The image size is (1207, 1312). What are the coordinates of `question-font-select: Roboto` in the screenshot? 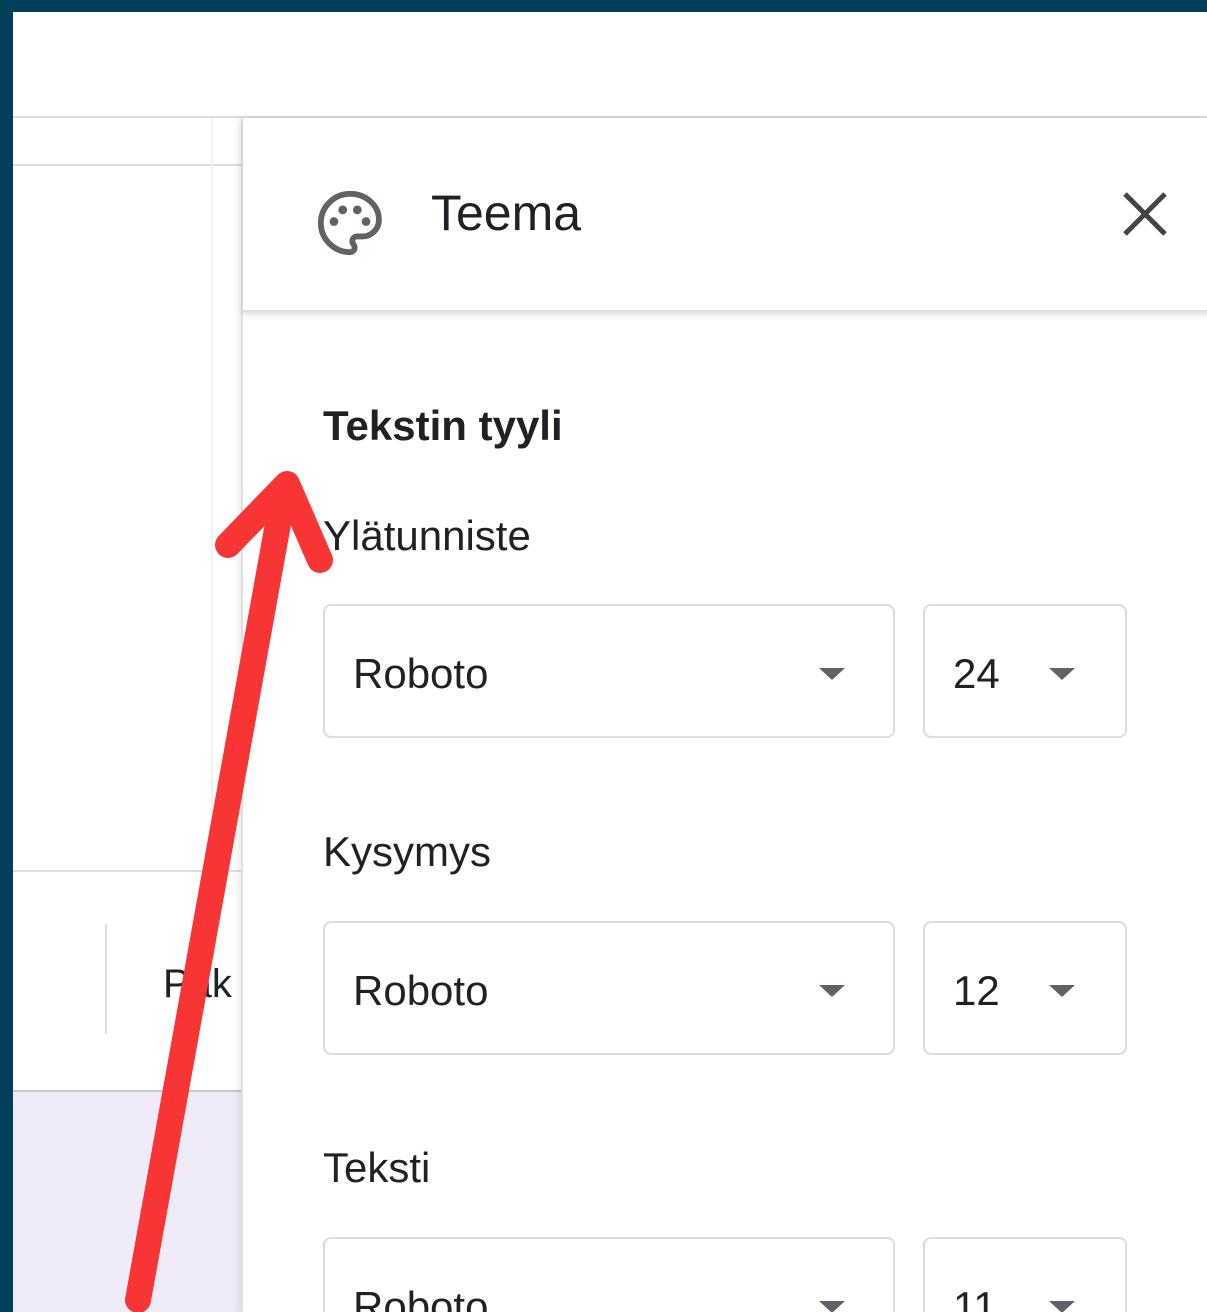 It's located at (609, 988).